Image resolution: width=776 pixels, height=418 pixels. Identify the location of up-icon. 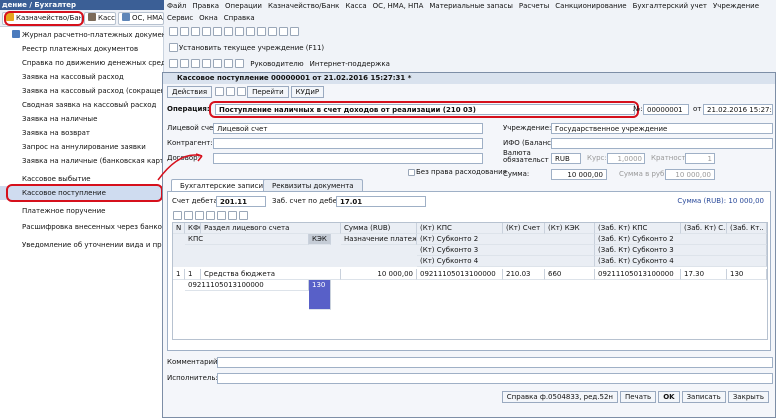
(221, 215).